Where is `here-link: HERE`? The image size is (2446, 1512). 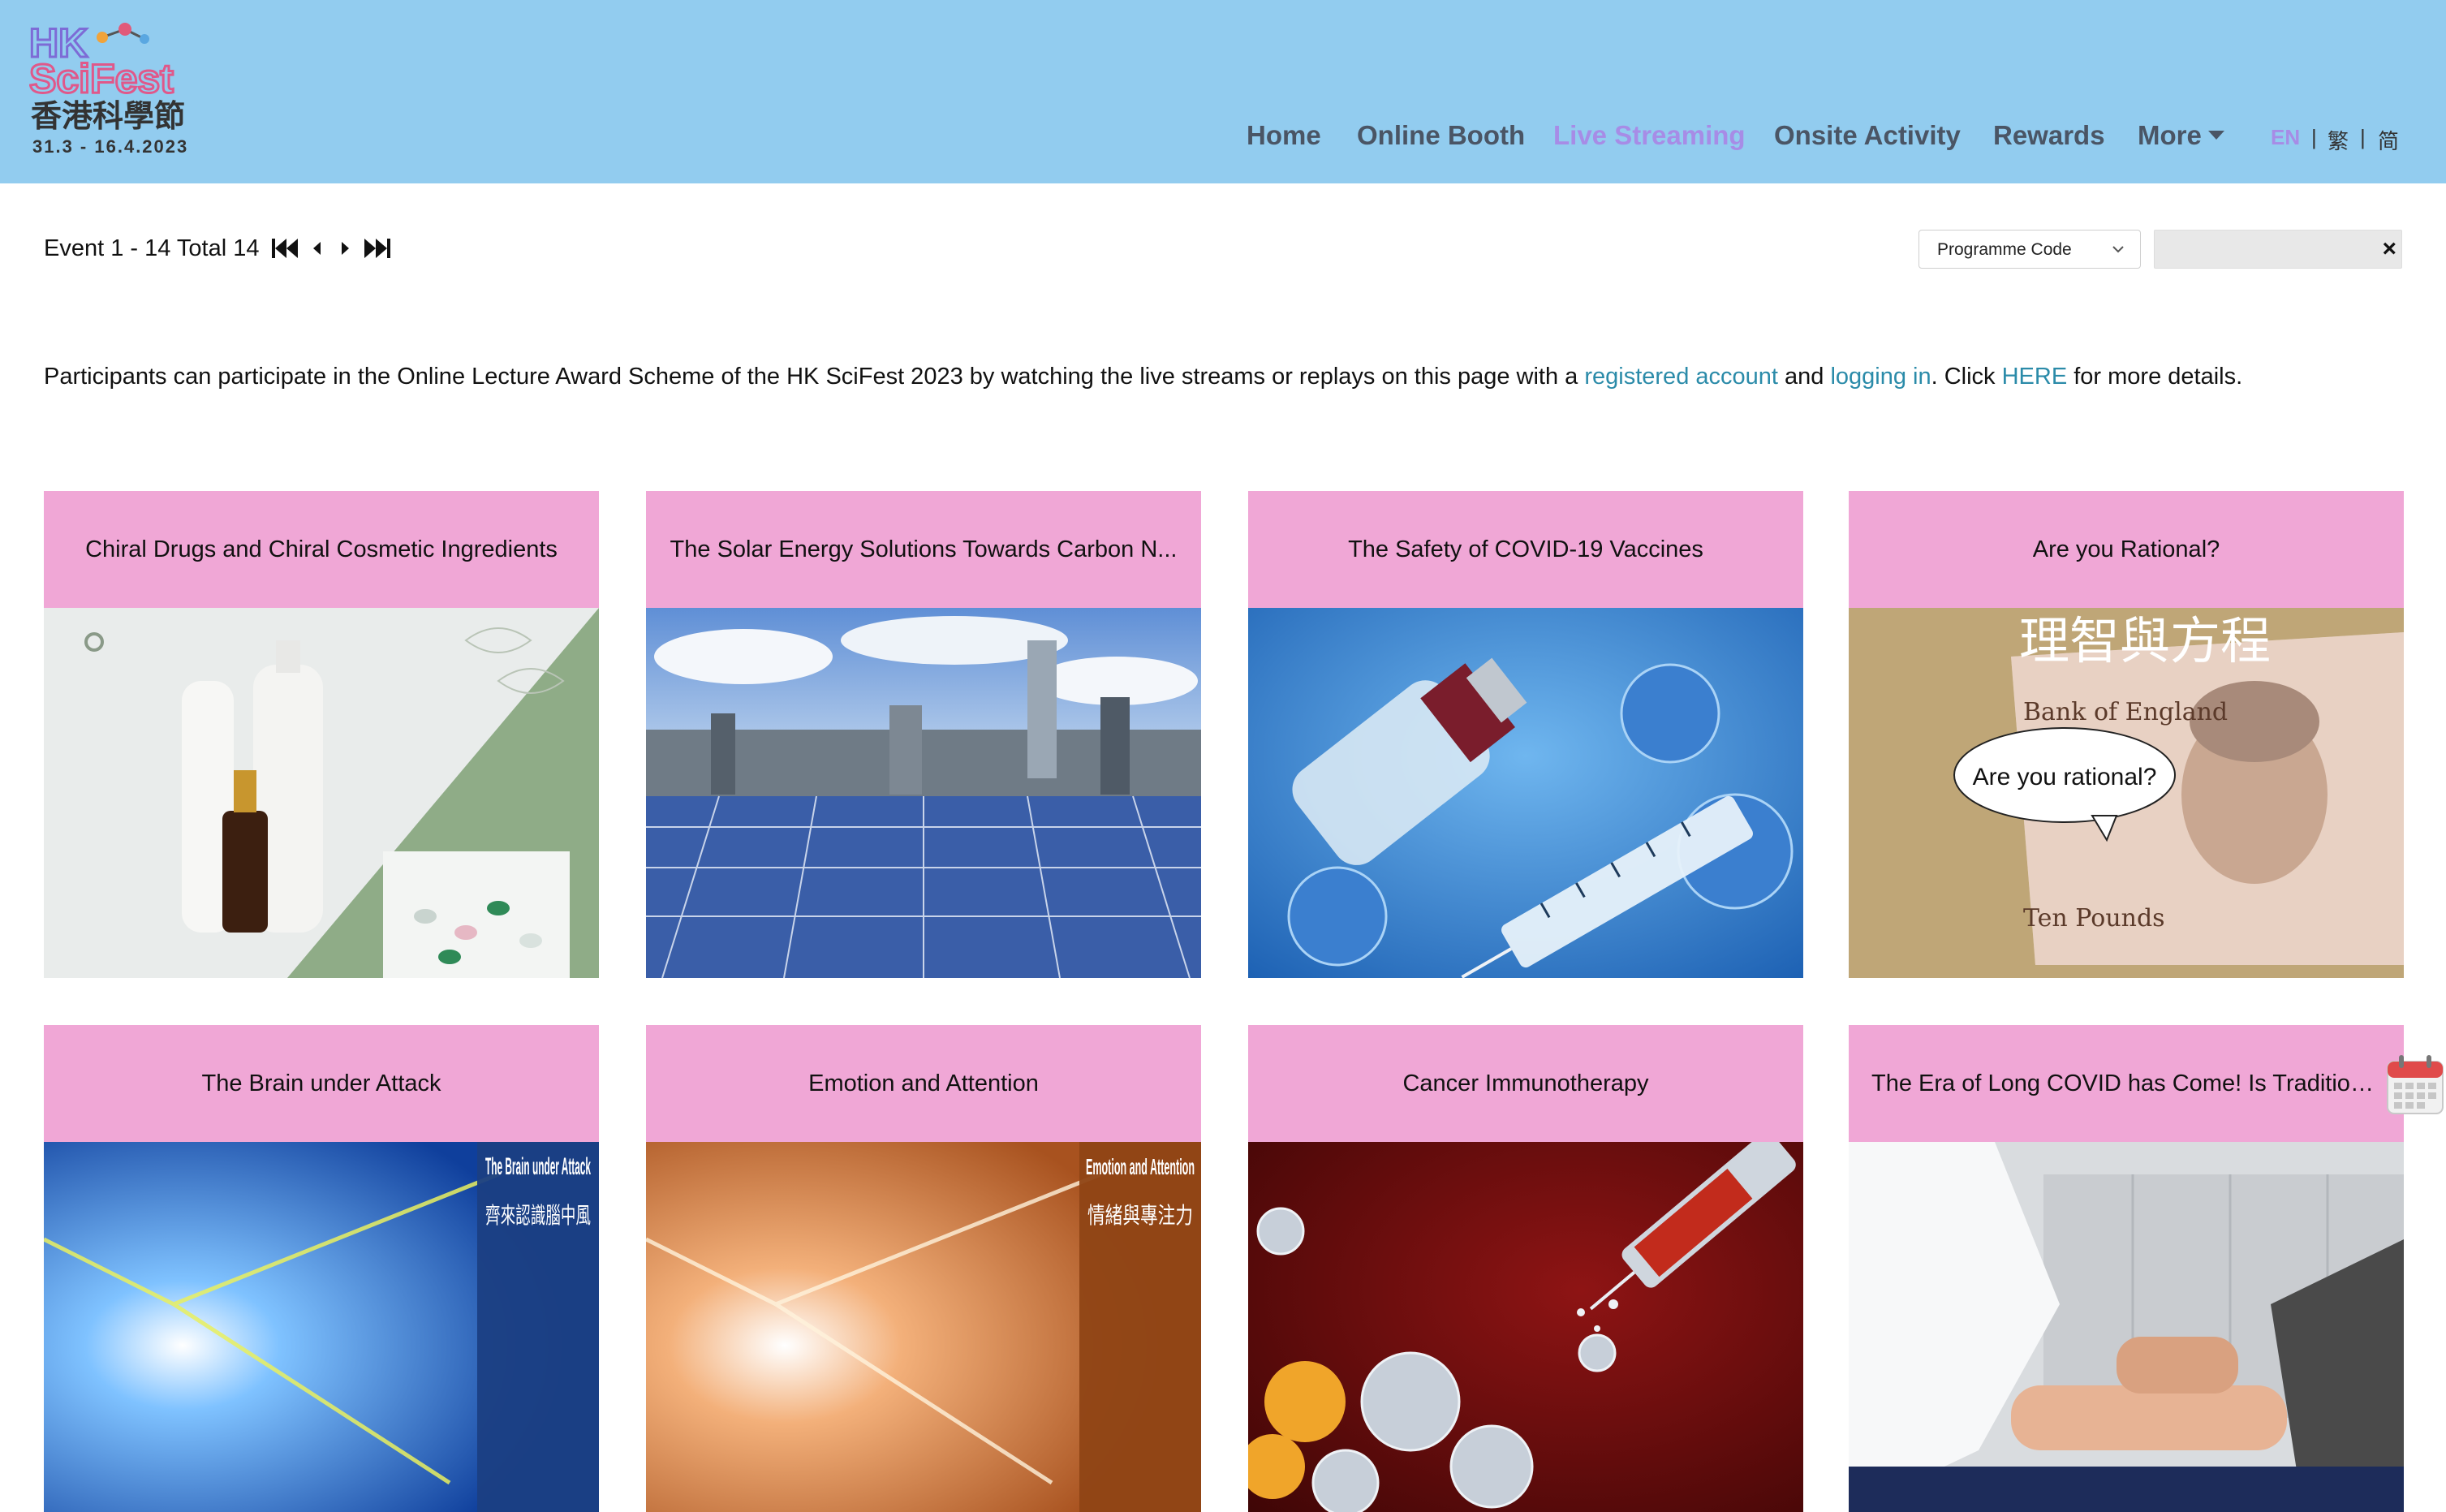
here-link: HERE is located at coordinates (2035, 377).